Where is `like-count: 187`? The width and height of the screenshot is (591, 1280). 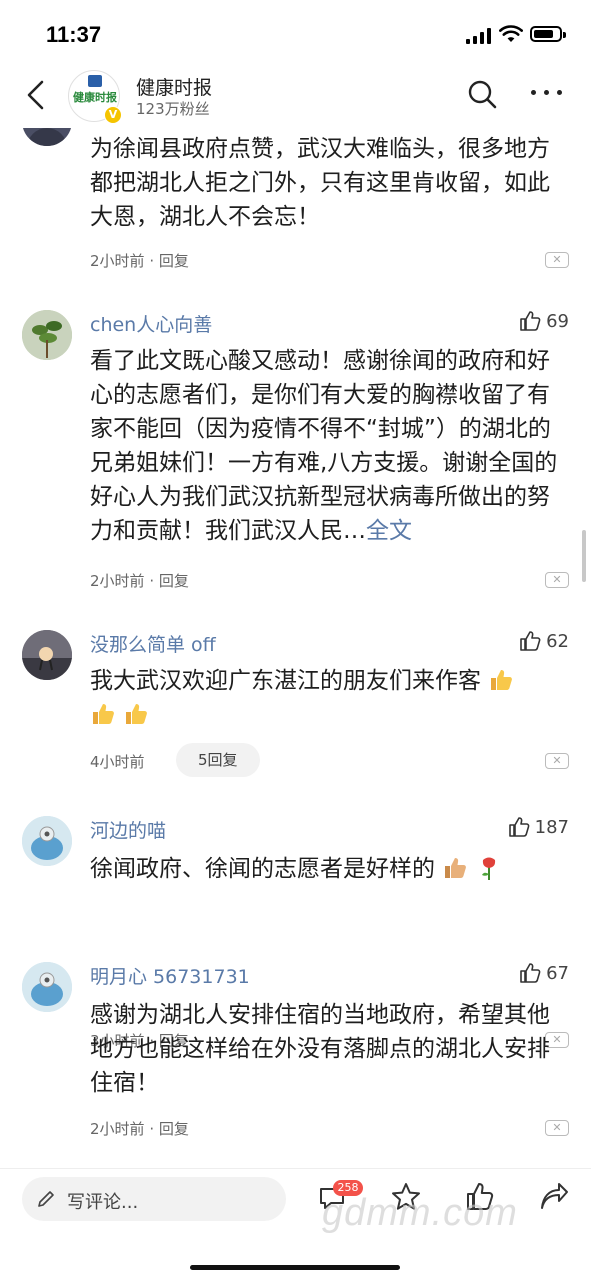
like-count: 187 is located at coordinates (551, 827).